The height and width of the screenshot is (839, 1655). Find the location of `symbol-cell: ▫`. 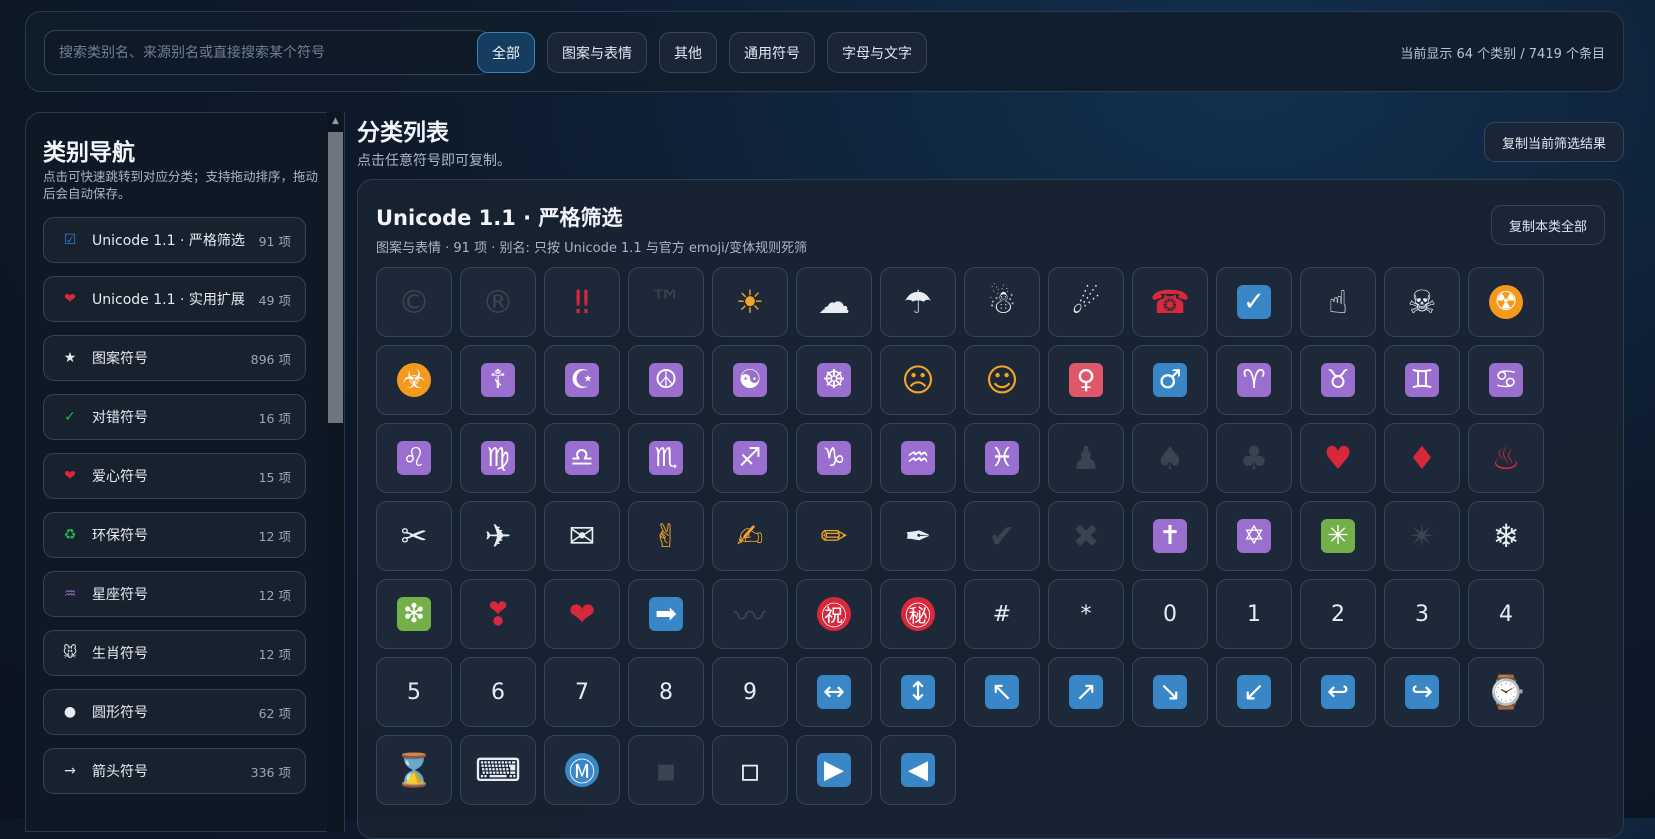

symbol-cell: ▫ is located at coordinates (750, 770).